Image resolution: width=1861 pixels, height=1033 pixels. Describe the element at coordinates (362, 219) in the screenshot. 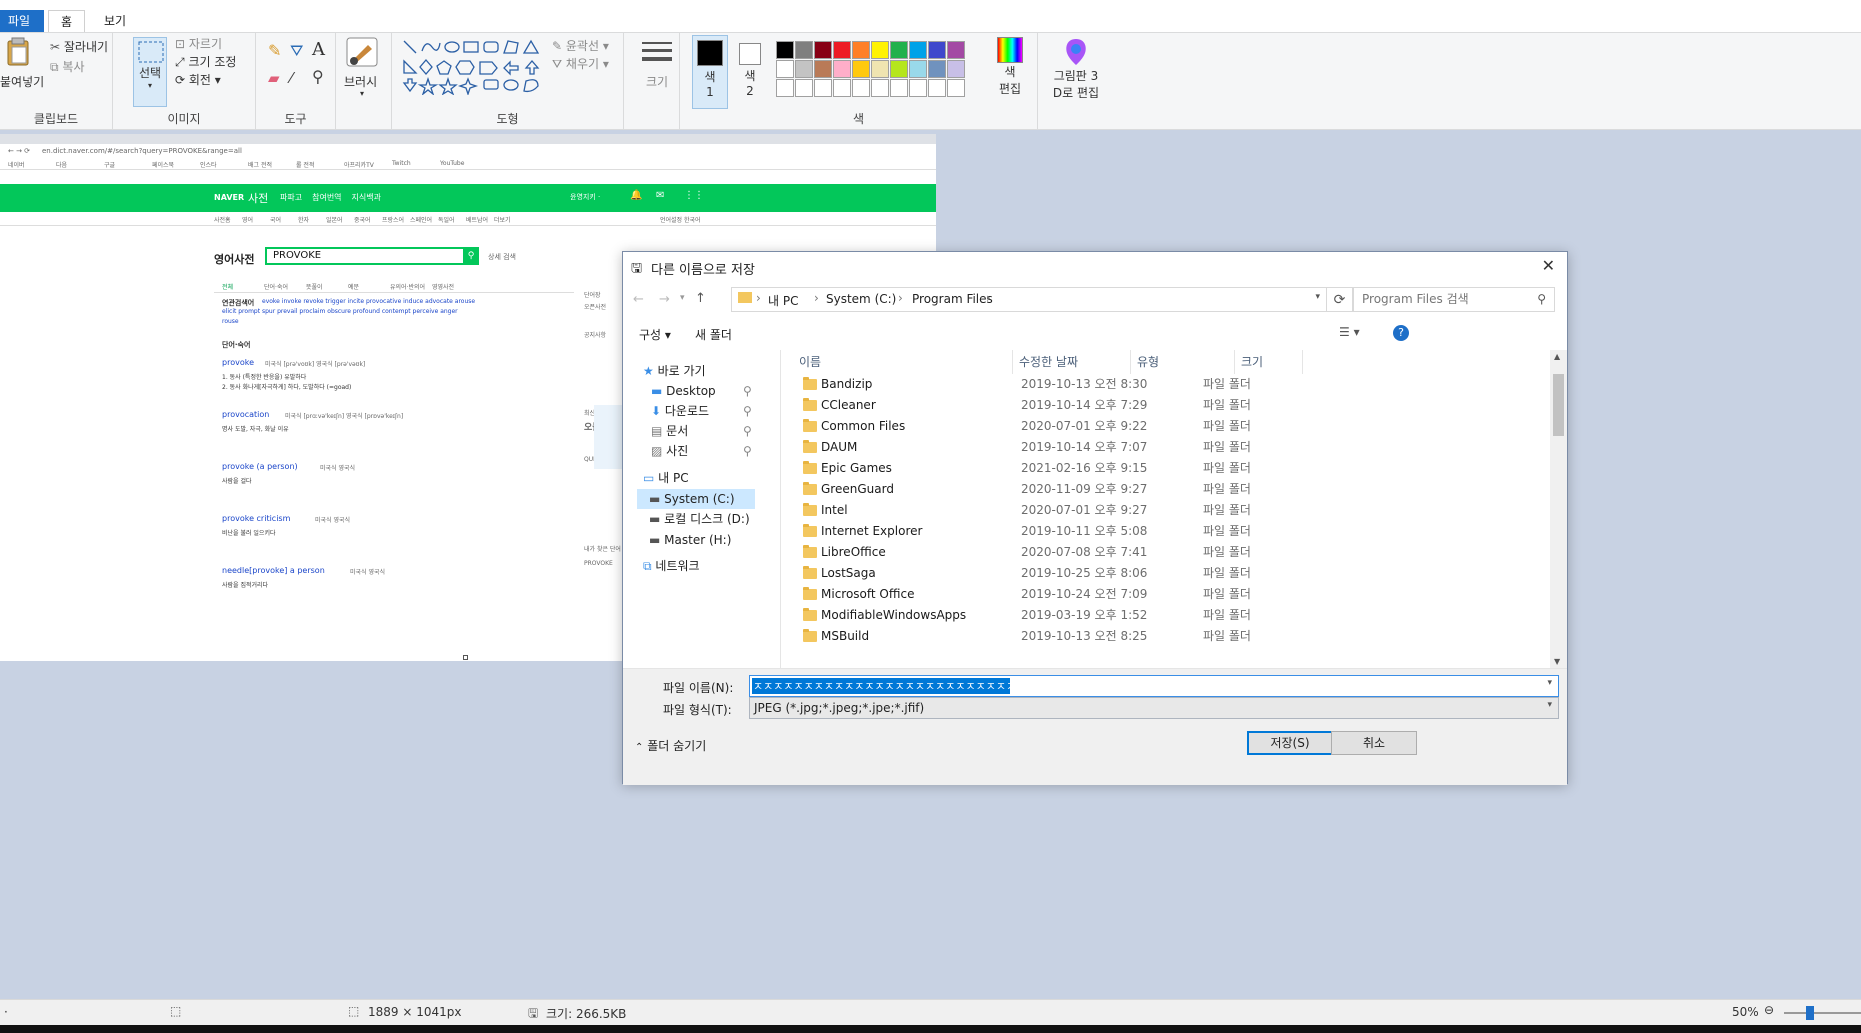

I see `subnav-item: 중국어` at that location.